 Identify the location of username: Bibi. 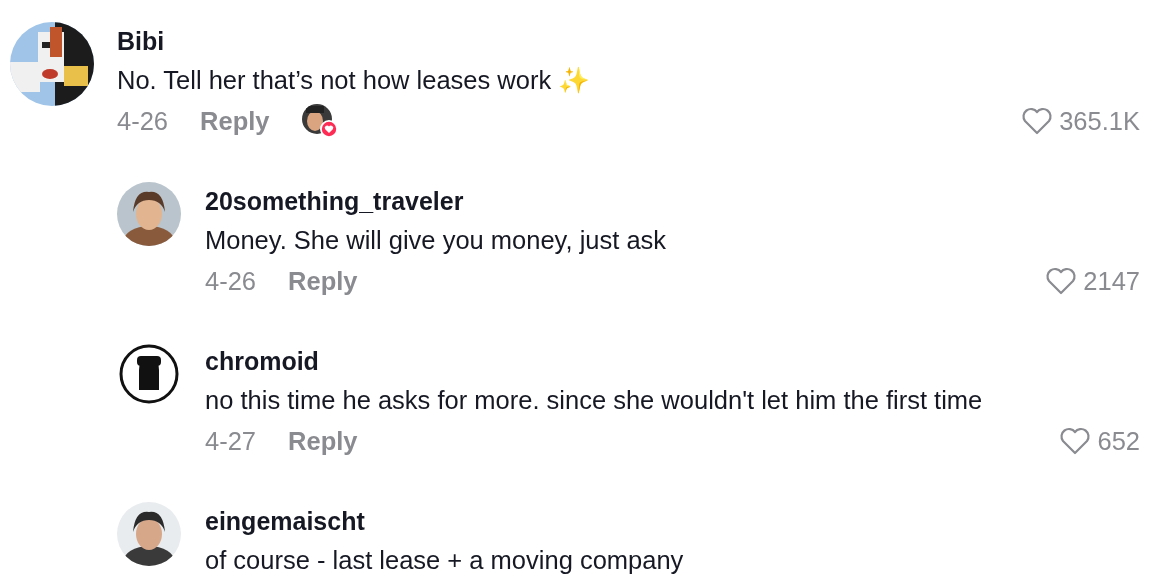
(141, 41).